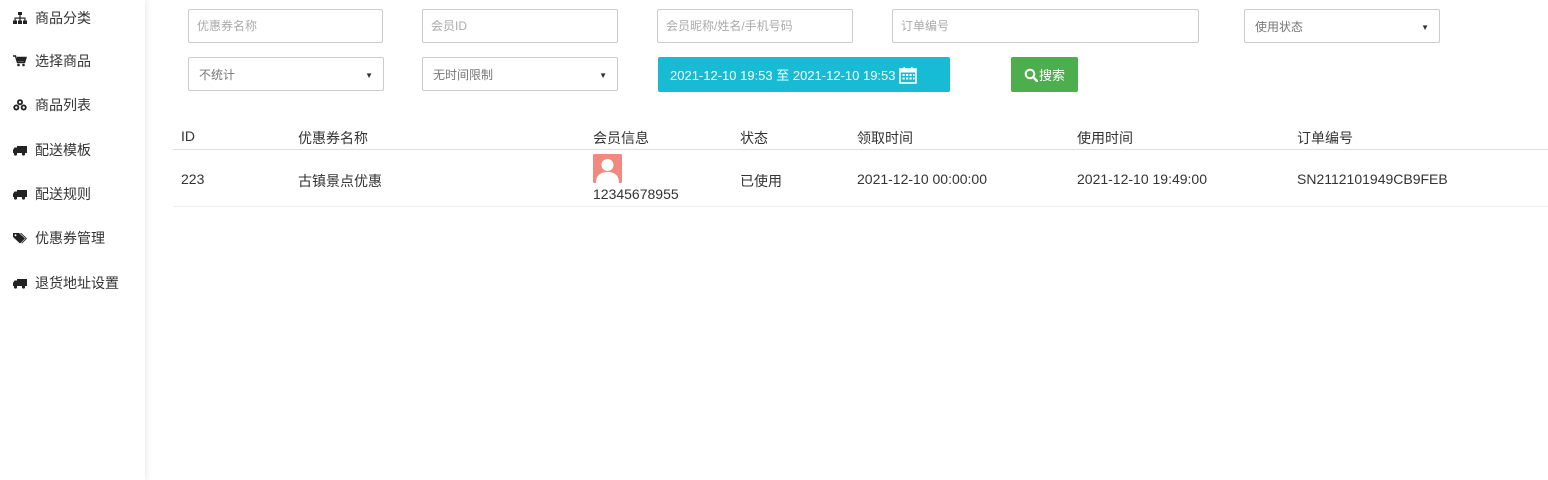 This screenshot has width=1548, height=480. I want to click on cell-status: 已使用, so click(761, 181).